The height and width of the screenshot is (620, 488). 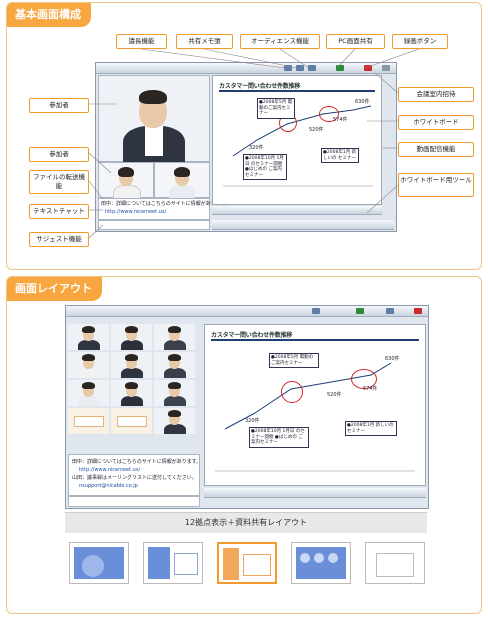 What do you see at coordinates (436, 122) in the screenshot?
I see `callout-whiteboard: ホワイトボード` at bounding box center [436, 122].